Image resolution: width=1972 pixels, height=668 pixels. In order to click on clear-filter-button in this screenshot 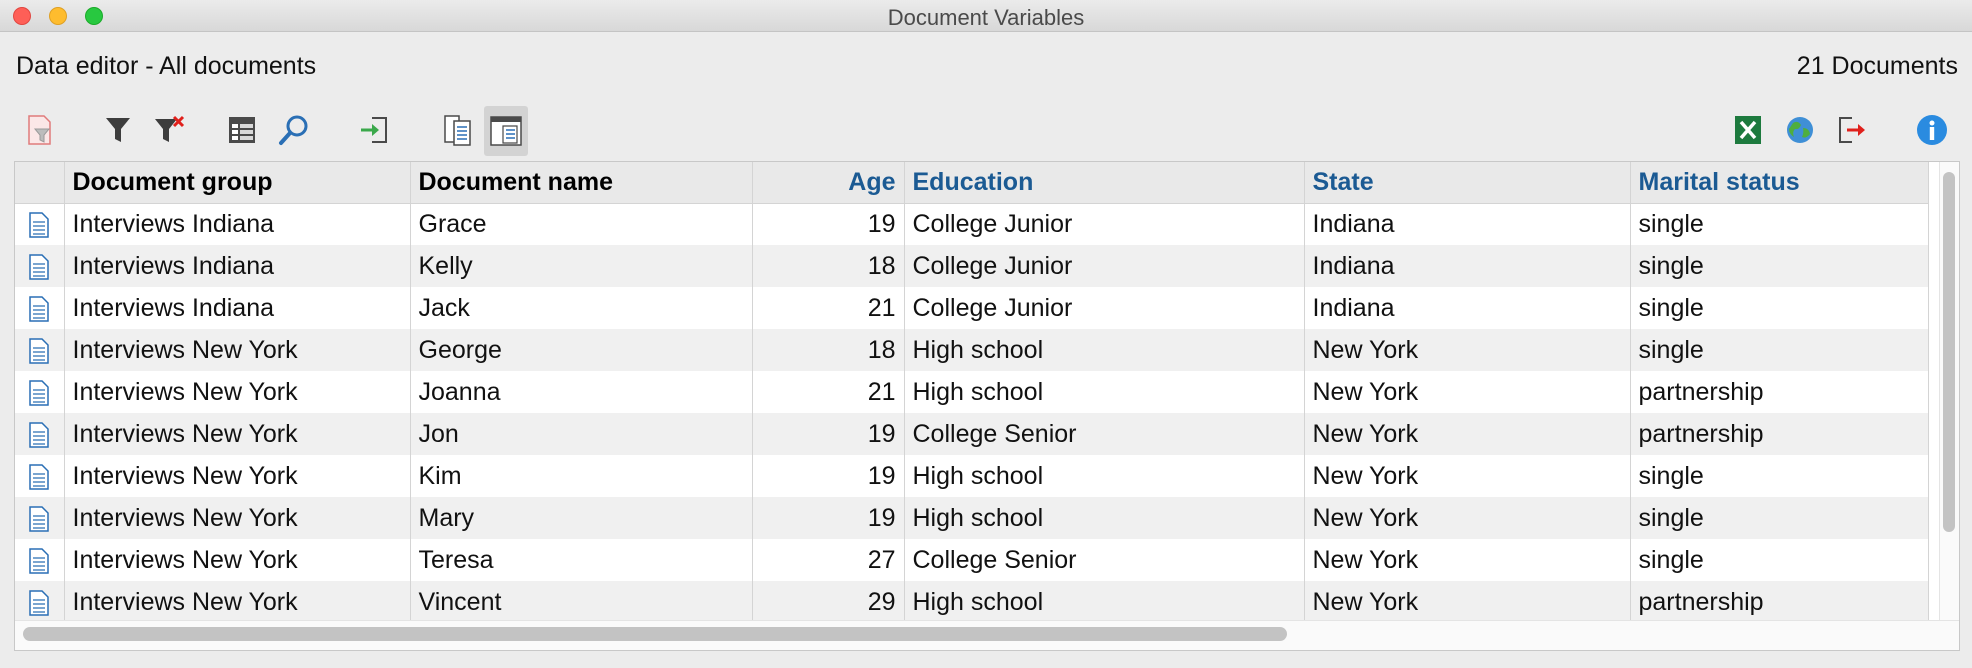, I will do `click(170, 130)`.